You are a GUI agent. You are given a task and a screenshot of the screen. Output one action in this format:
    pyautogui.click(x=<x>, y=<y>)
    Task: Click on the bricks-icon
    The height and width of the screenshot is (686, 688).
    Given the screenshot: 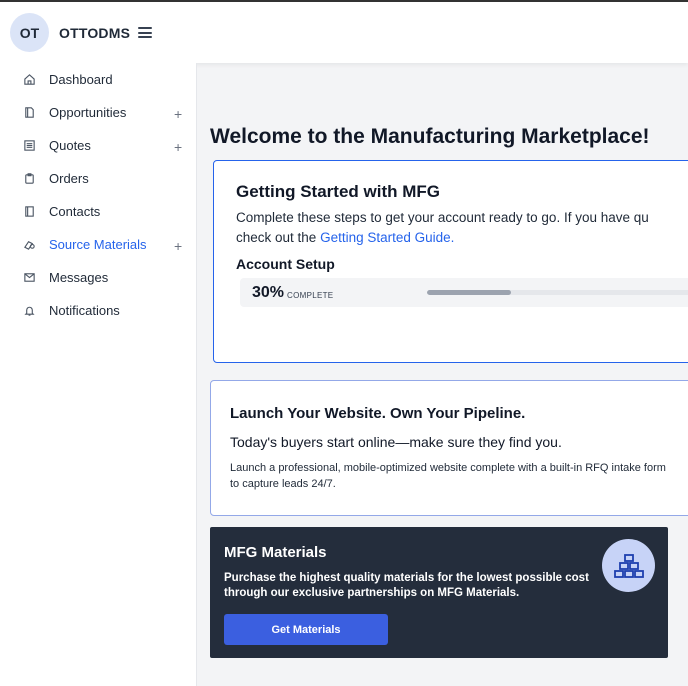 What is the action you would take?
    pyautogui.click(x=628, y=565)
    